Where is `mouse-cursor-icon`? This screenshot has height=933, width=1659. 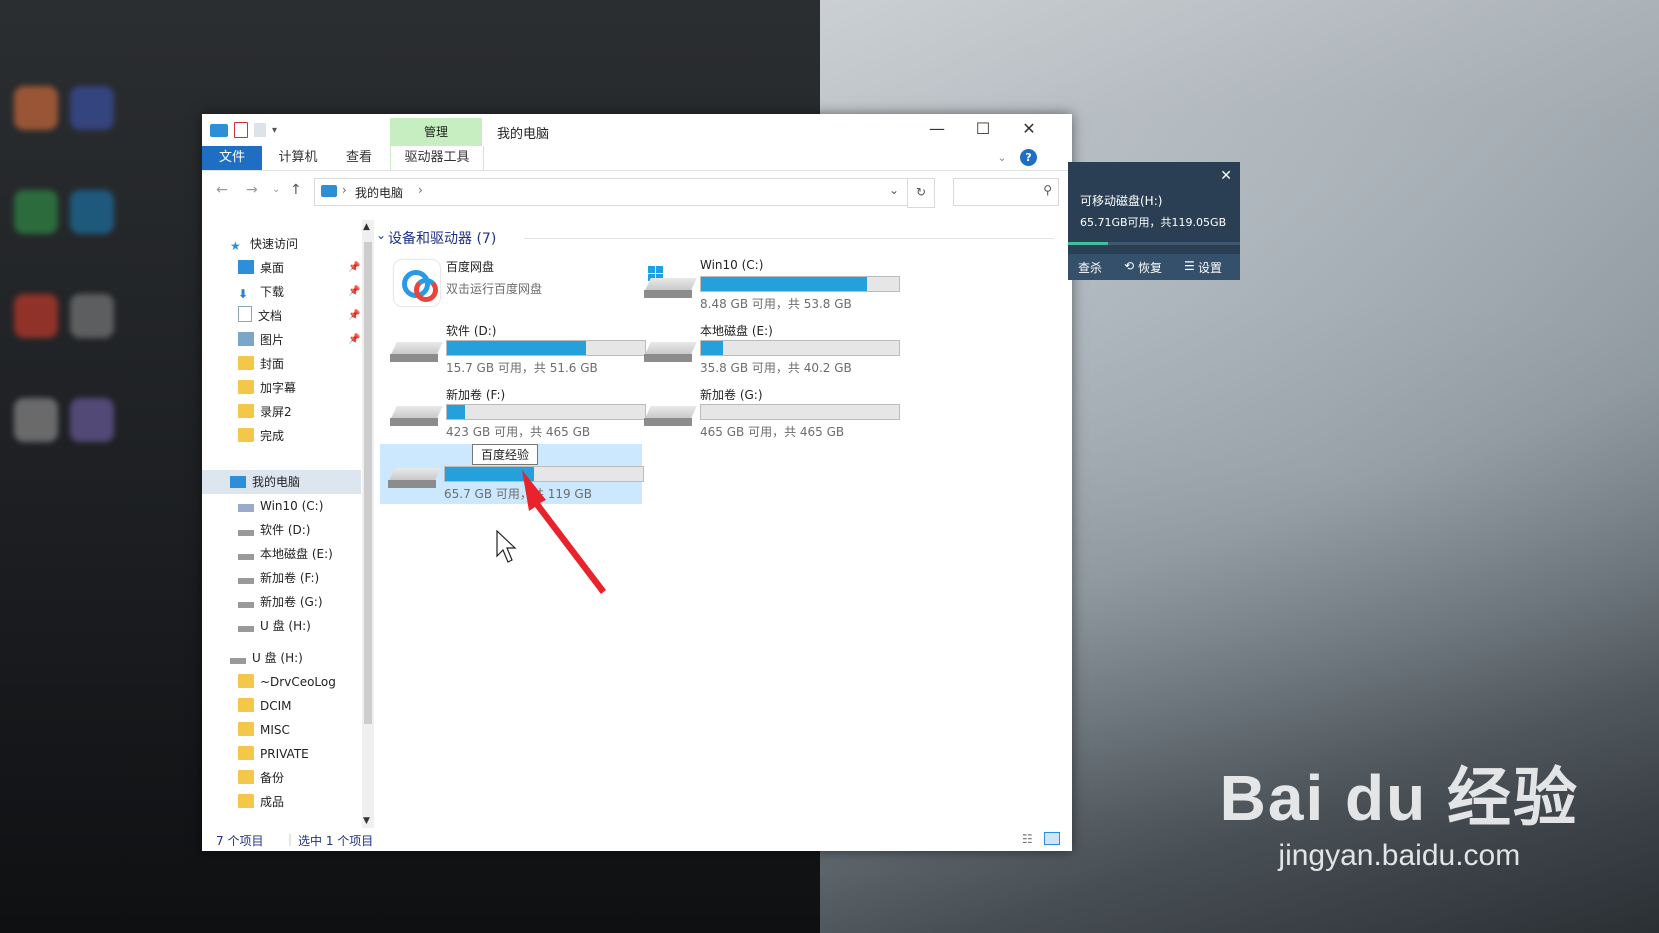
mouse-cursor-icon is located at coordinates (506, 546).